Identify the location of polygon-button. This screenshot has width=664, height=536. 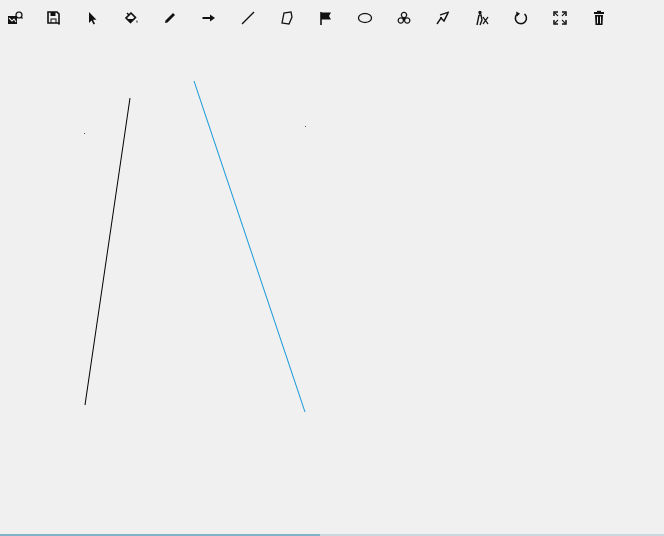
(287, 18).